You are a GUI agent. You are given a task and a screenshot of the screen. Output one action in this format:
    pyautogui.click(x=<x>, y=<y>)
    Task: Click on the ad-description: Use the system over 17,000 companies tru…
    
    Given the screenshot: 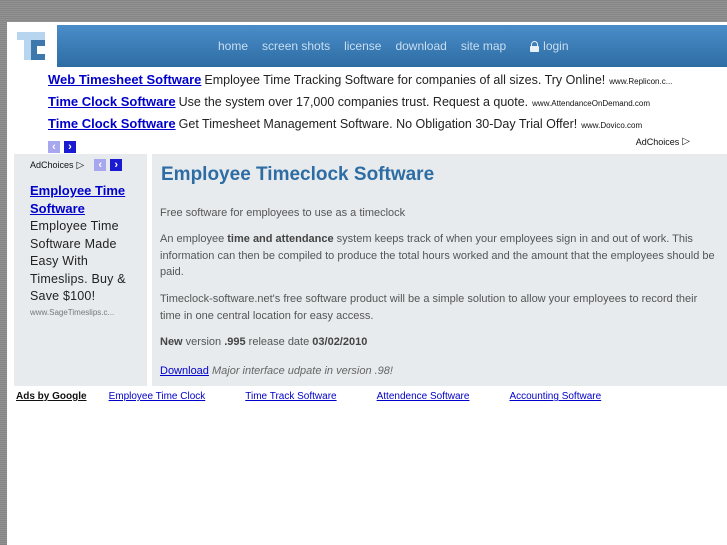 What is the action you would take?
    pyautogui.click(x=353, y=102)
    